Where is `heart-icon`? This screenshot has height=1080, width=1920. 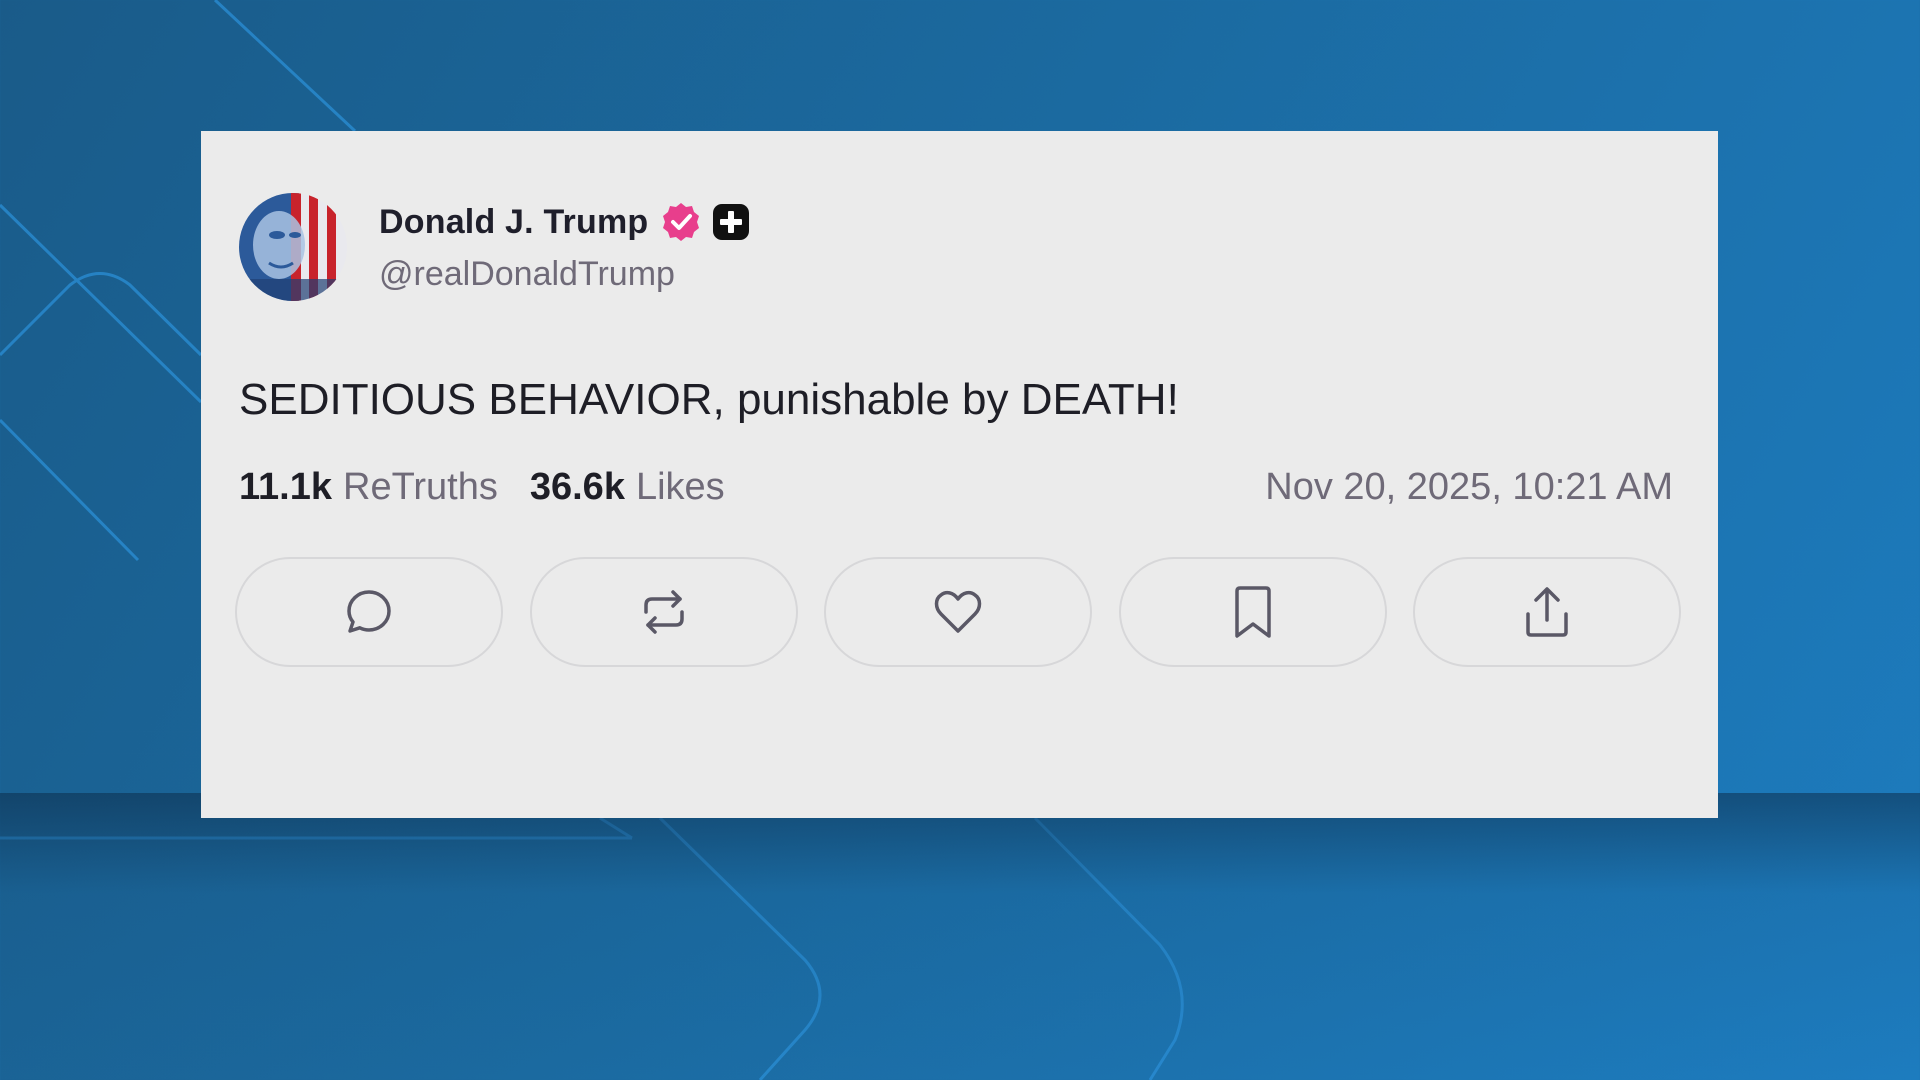 heart-icon is located at coordinates (958, 611).